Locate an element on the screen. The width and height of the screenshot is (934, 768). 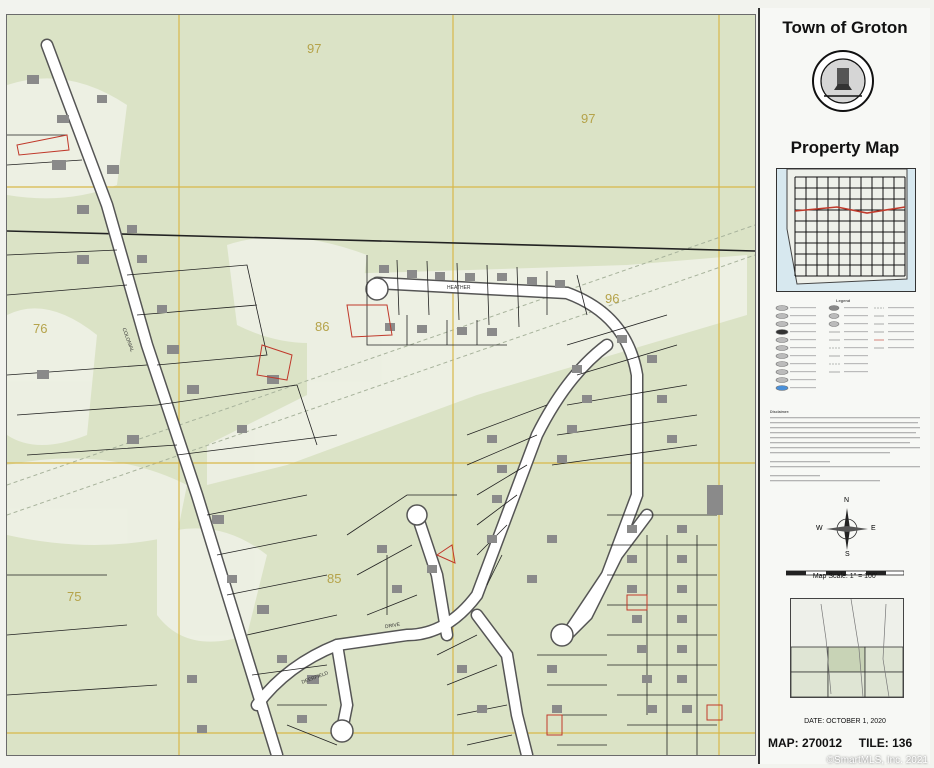
grid-number: 96 is located at coordinates (612, 298).